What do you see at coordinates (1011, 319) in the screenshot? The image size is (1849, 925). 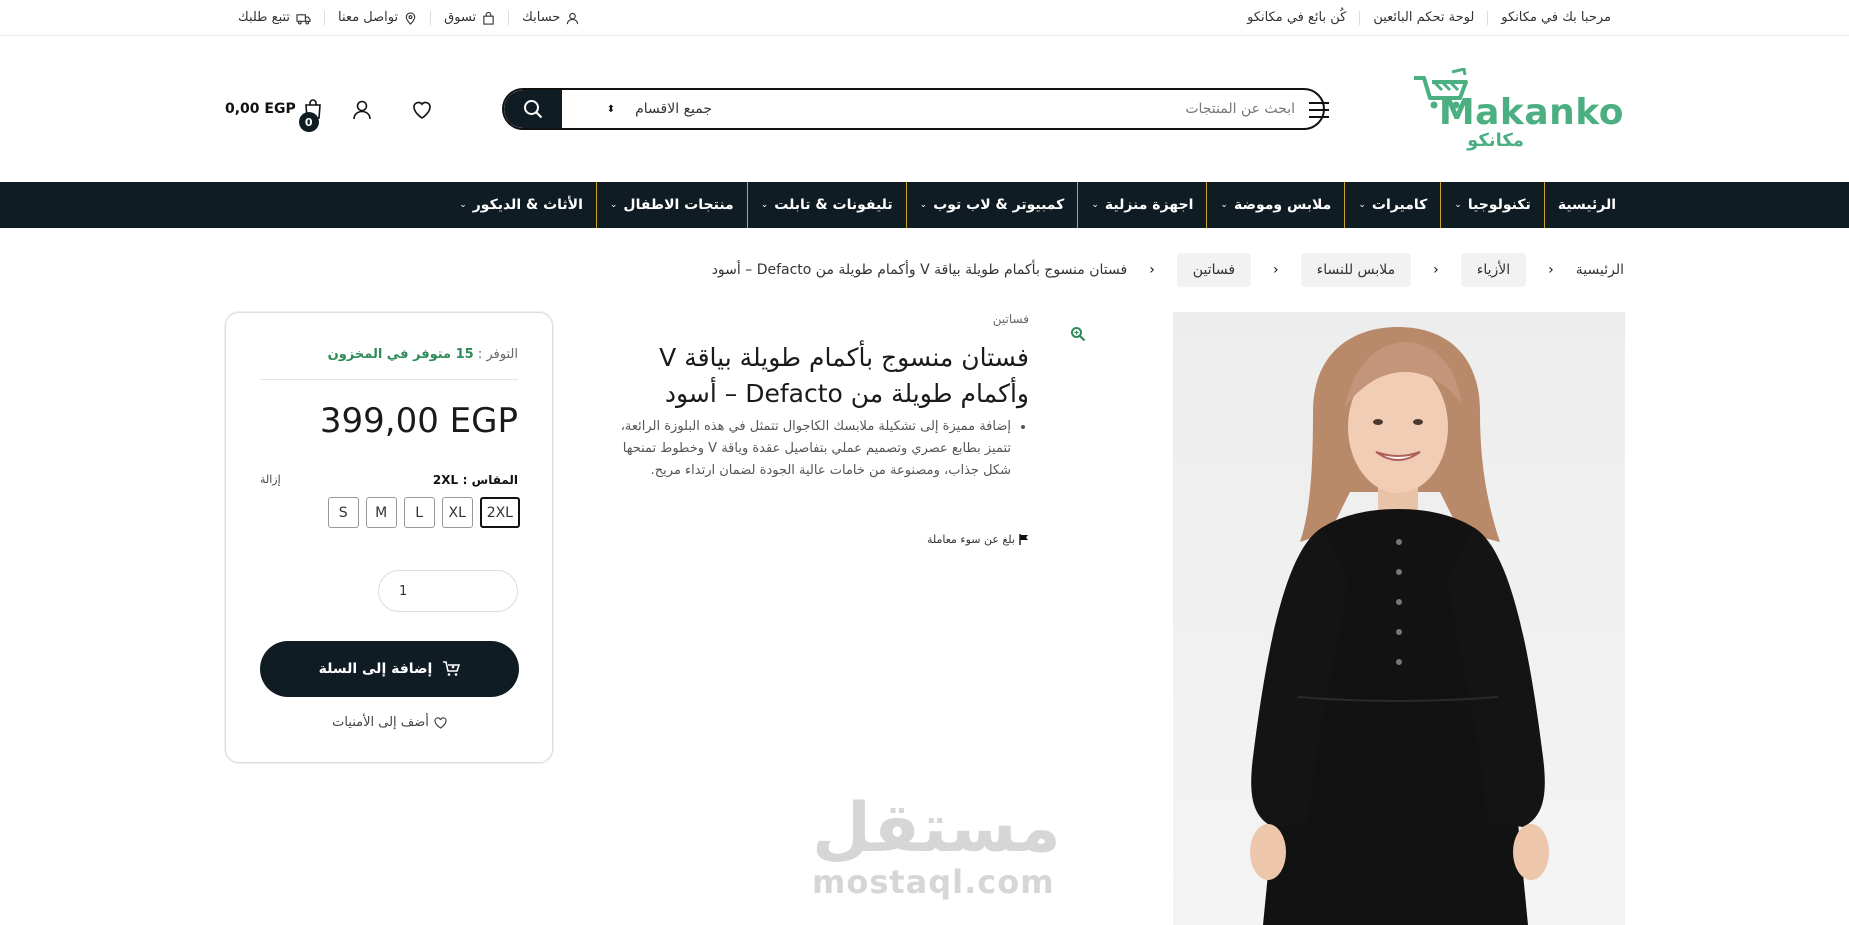 I see `product-category-link: فساتين` at bounding box center [1011, 319].